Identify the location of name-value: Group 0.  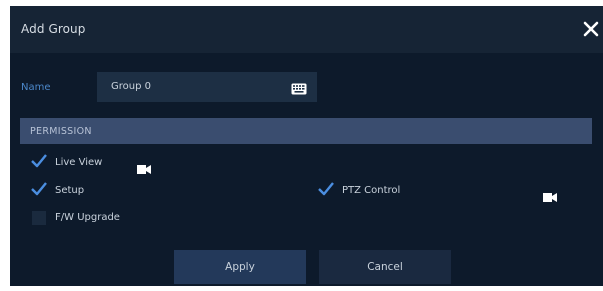
(131, 86).